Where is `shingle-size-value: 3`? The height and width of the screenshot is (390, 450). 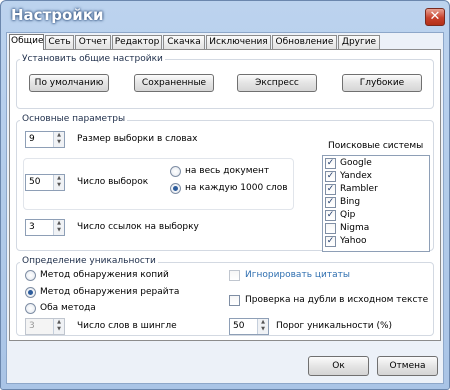
shingle-size-value: 3 is located at coordinates (32, 326).